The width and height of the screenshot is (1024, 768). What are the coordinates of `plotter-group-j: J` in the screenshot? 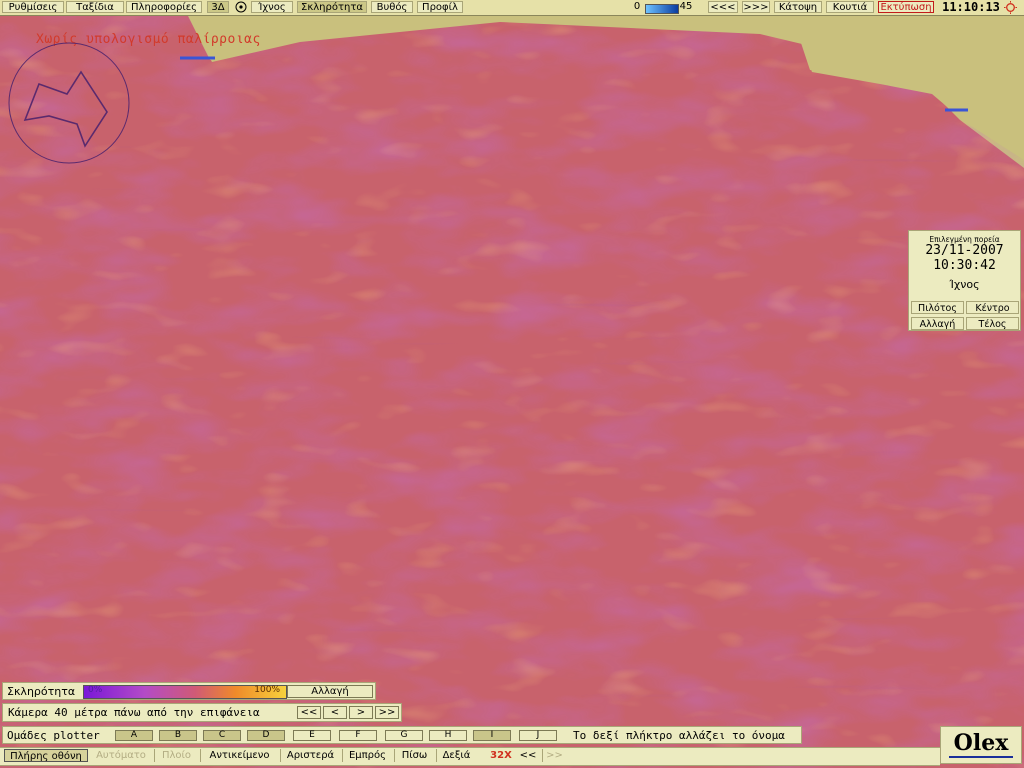 It's located at (538, 735).